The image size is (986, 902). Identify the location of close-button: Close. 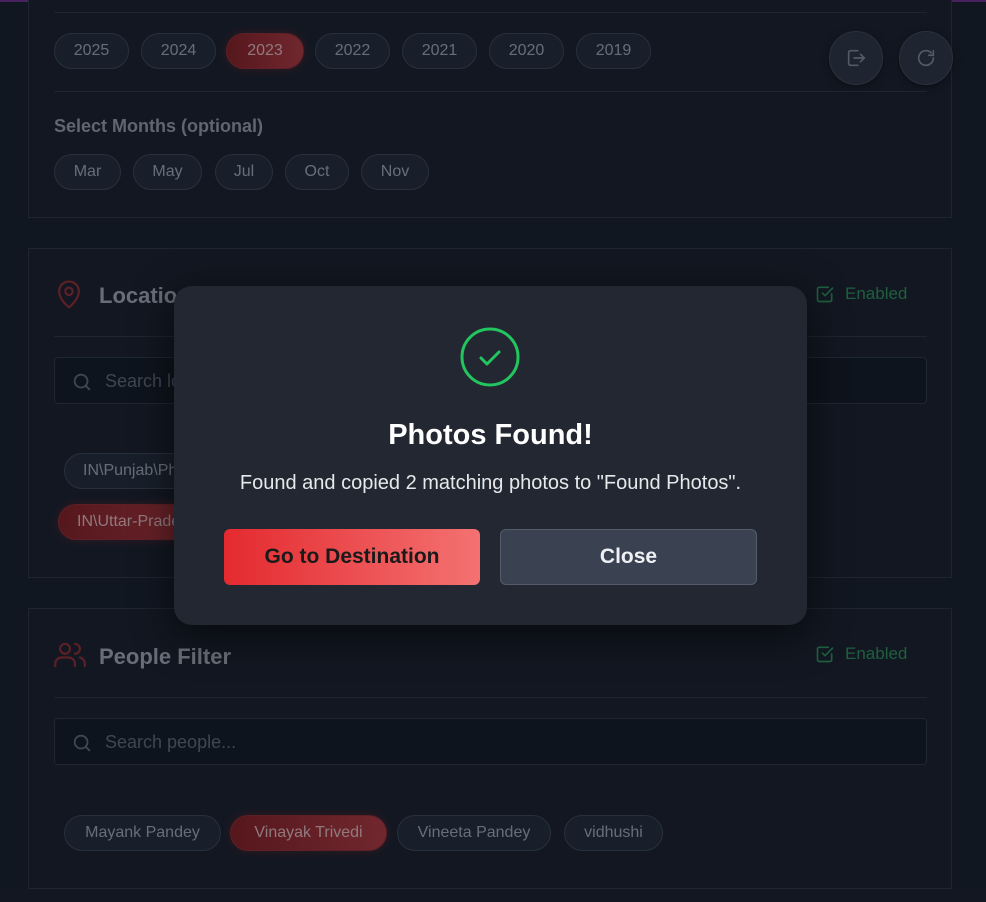
(628, 557).